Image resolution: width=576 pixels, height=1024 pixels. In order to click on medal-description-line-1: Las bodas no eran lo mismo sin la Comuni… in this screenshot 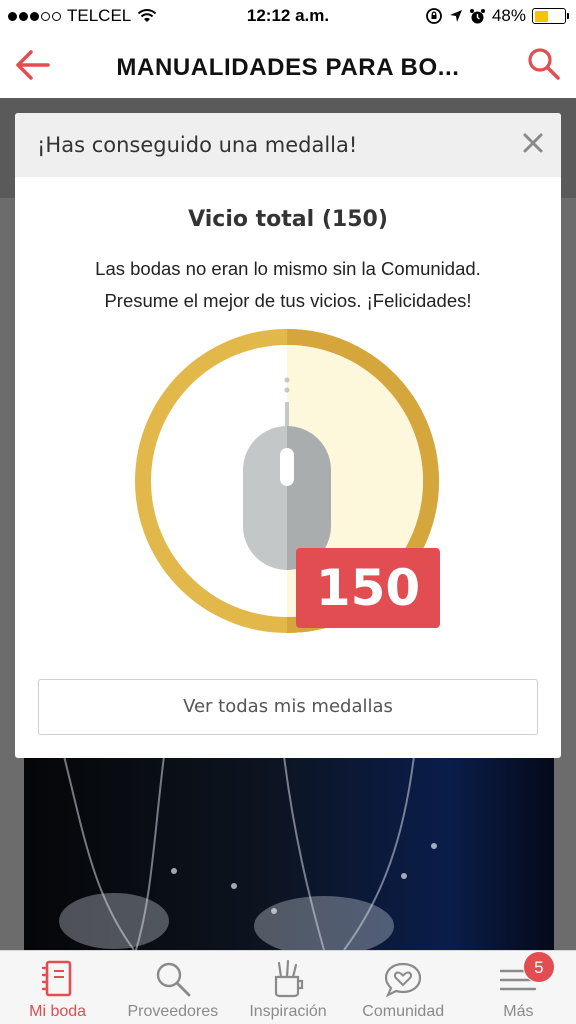, I will do `click(288, 268)`.